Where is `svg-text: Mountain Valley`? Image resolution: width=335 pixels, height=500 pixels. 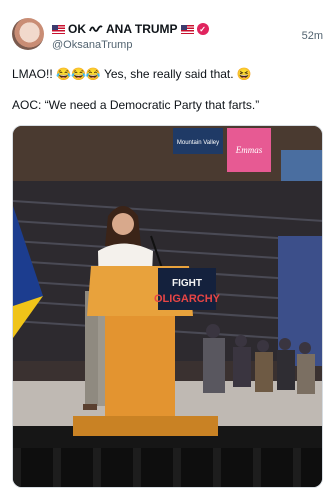 svg-text: Mountain Valley is located at coordinates (198, 143).